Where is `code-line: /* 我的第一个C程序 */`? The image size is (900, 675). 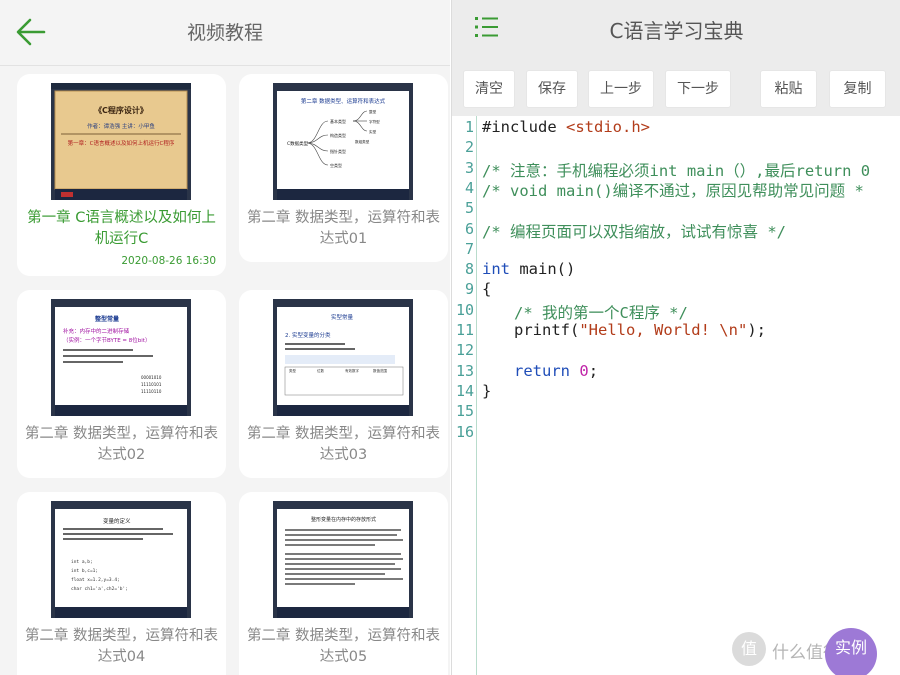 code-line: /* 我的第一个C程序 */ is located at coordinates (601, 312).